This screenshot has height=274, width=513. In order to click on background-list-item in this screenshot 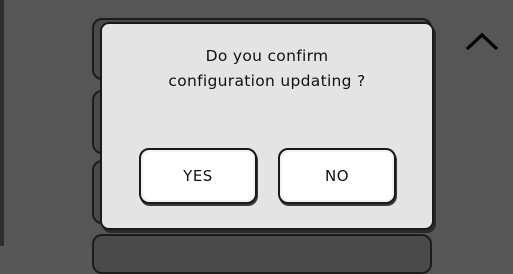, I will do `click(262, 254)`.